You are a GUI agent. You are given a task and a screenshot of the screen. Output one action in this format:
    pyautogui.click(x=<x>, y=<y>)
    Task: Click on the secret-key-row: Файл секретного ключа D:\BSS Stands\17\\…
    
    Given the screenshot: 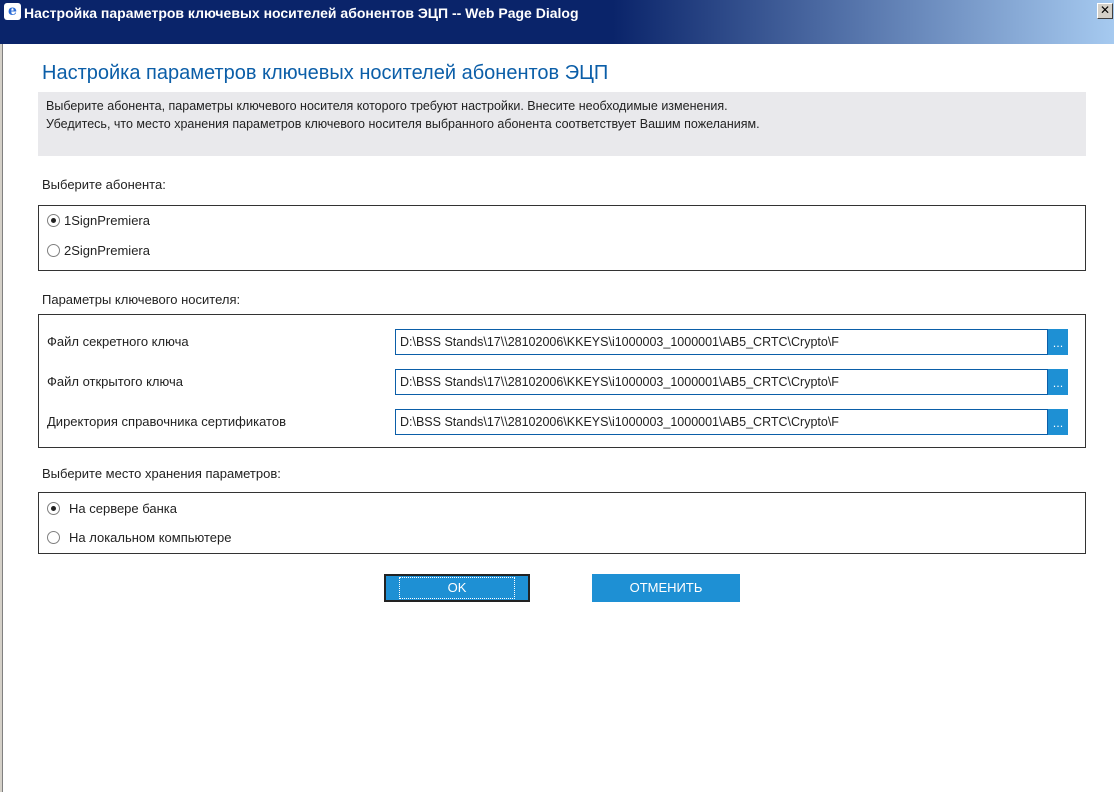 What is the action you would take?
    pyautogui.click(x=562, y=342)
    